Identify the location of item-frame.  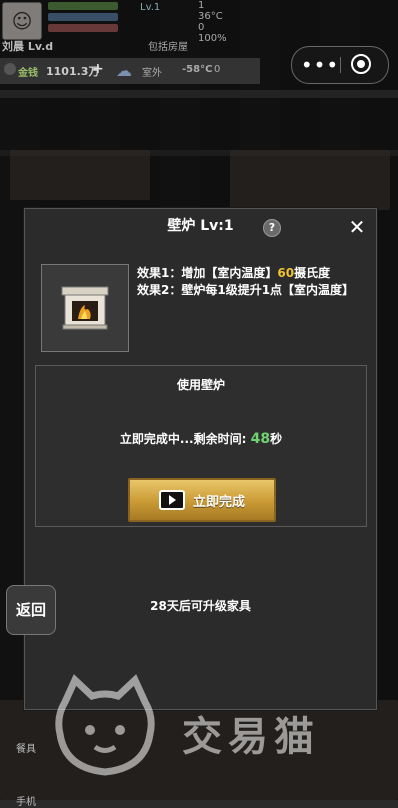
(85, 308).